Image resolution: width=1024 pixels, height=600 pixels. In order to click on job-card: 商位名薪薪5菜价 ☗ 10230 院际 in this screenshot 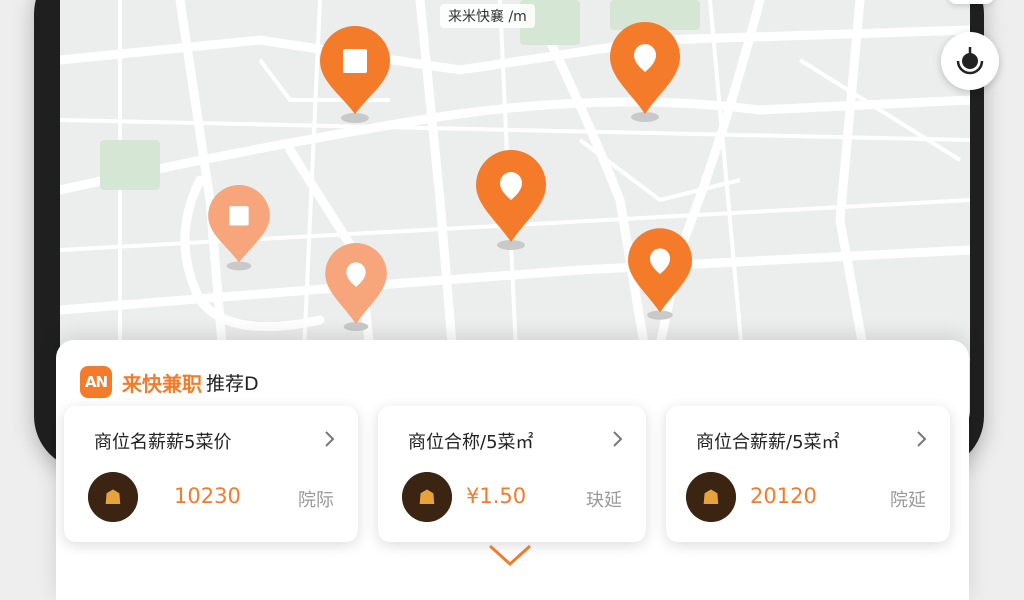, I will do `click(211, 474)`.